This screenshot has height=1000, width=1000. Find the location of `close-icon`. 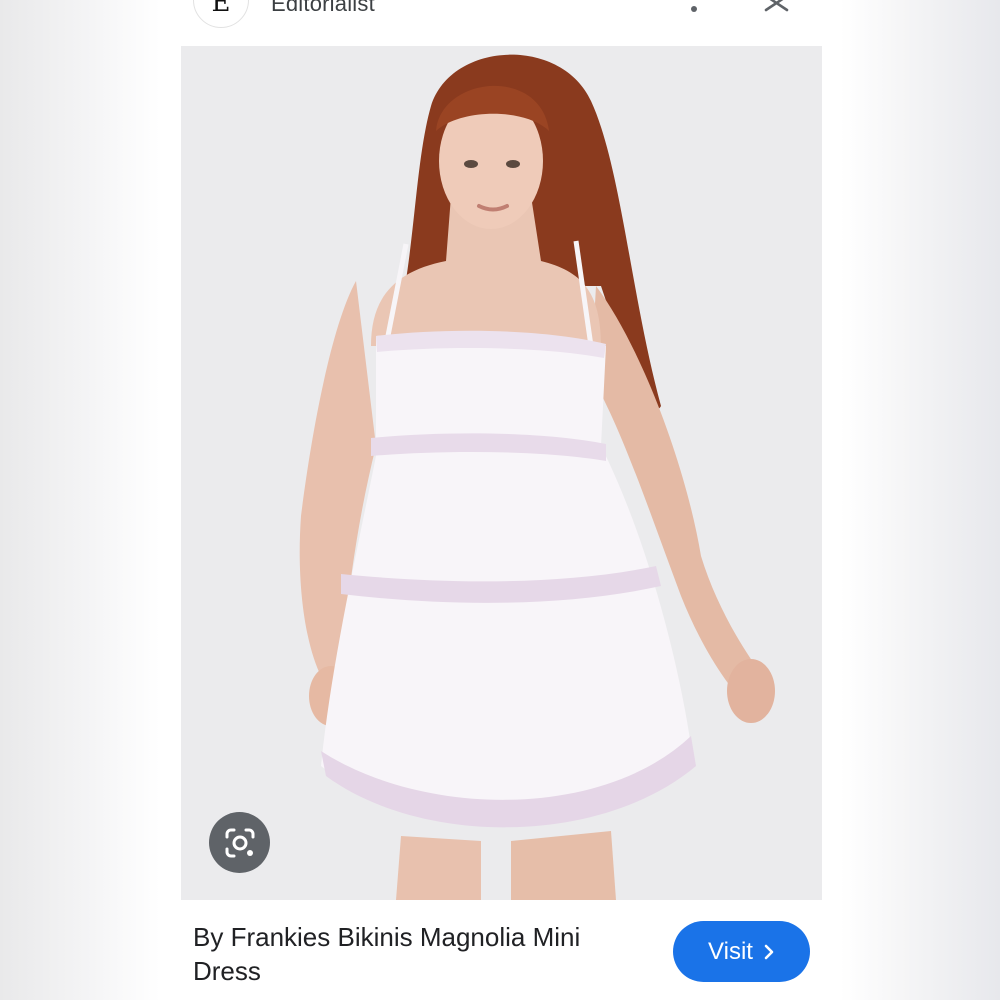

close-icon is located at coordinates (777, 8).